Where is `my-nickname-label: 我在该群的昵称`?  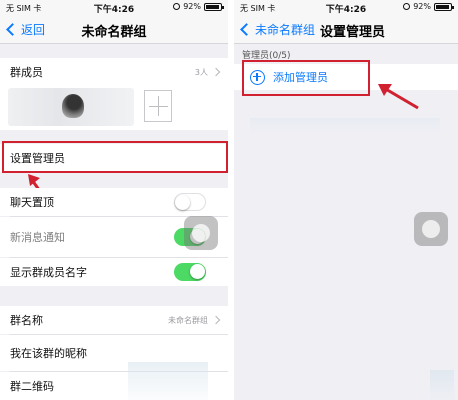 my-nickname-label: 我在该群的昵称 is located at coordinates (48, 353).